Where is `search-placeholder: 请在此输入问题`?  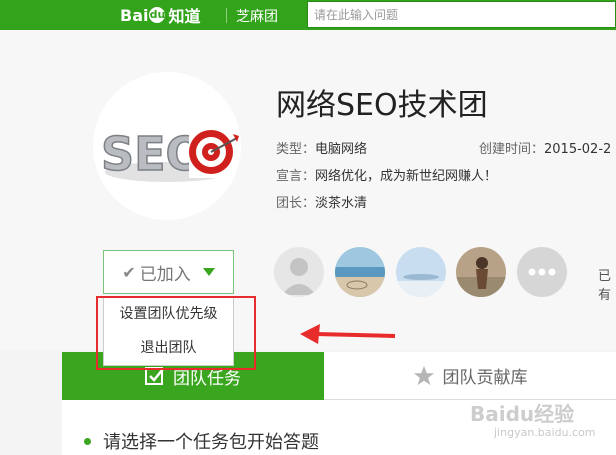 search-placeholder: 请在此输入问题 is located at coordinates (356, 15).